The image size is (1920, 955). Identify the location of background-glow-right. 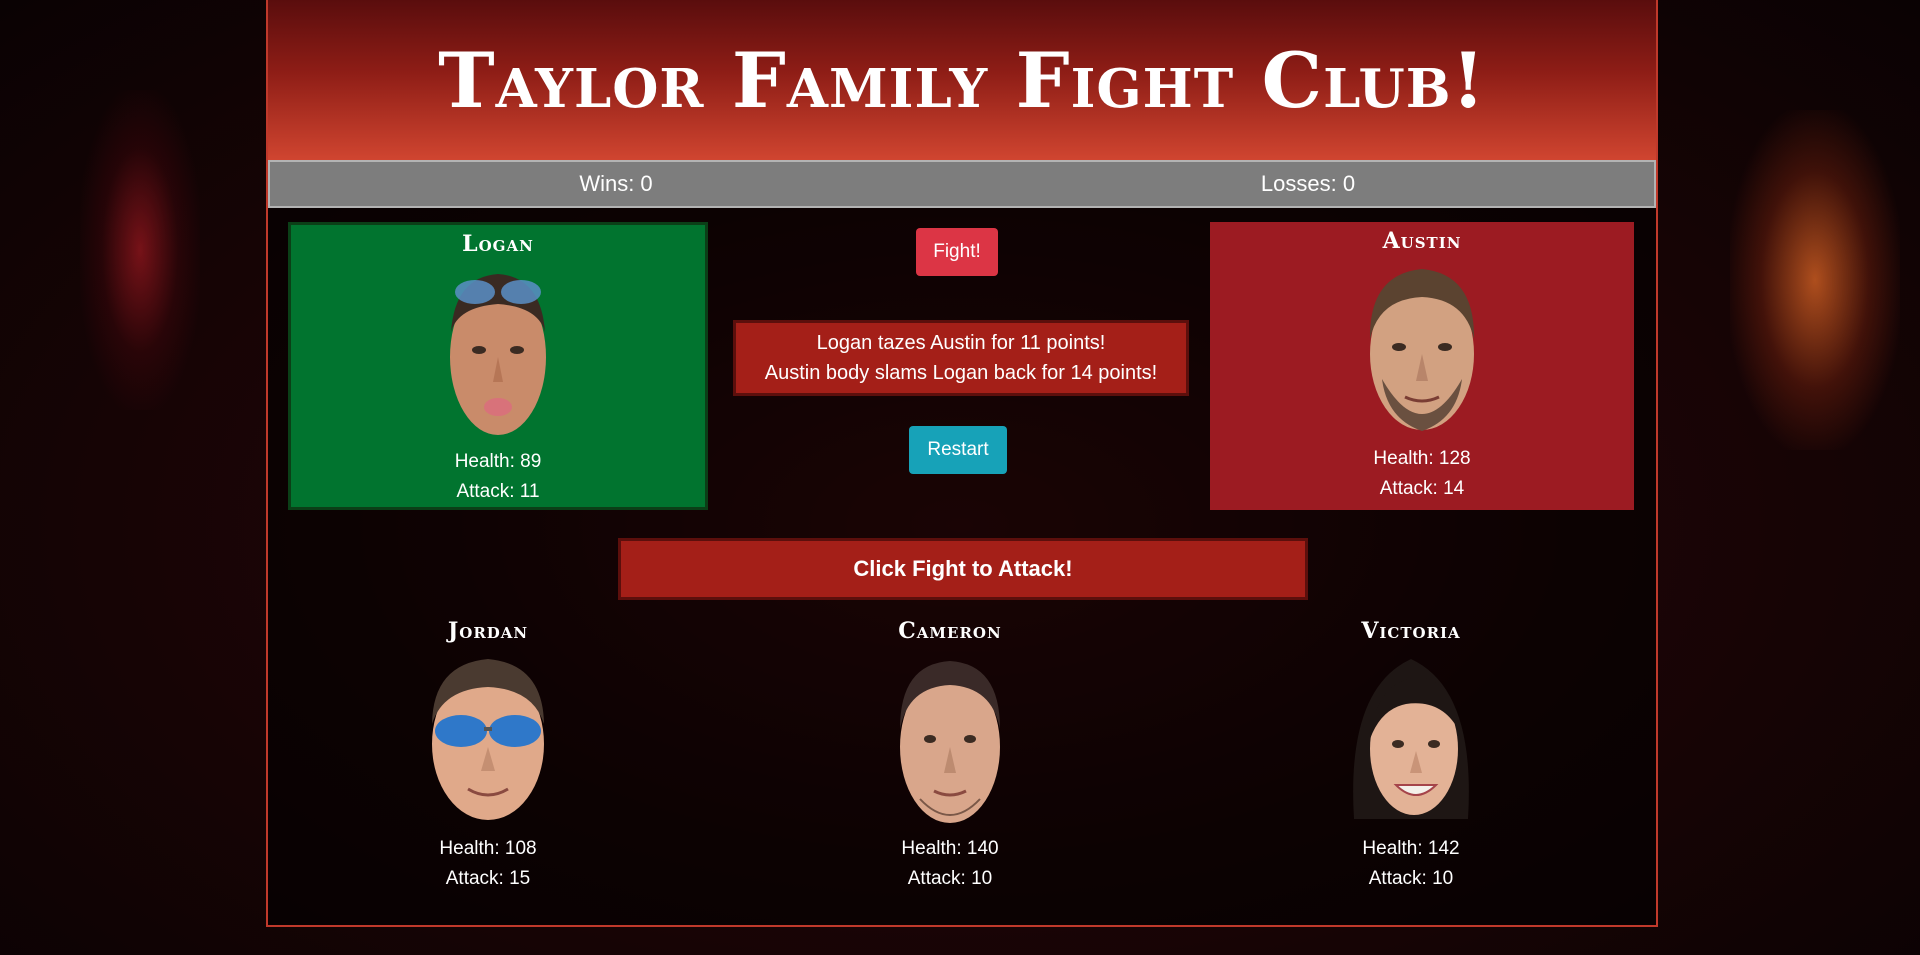
(1815, 280).